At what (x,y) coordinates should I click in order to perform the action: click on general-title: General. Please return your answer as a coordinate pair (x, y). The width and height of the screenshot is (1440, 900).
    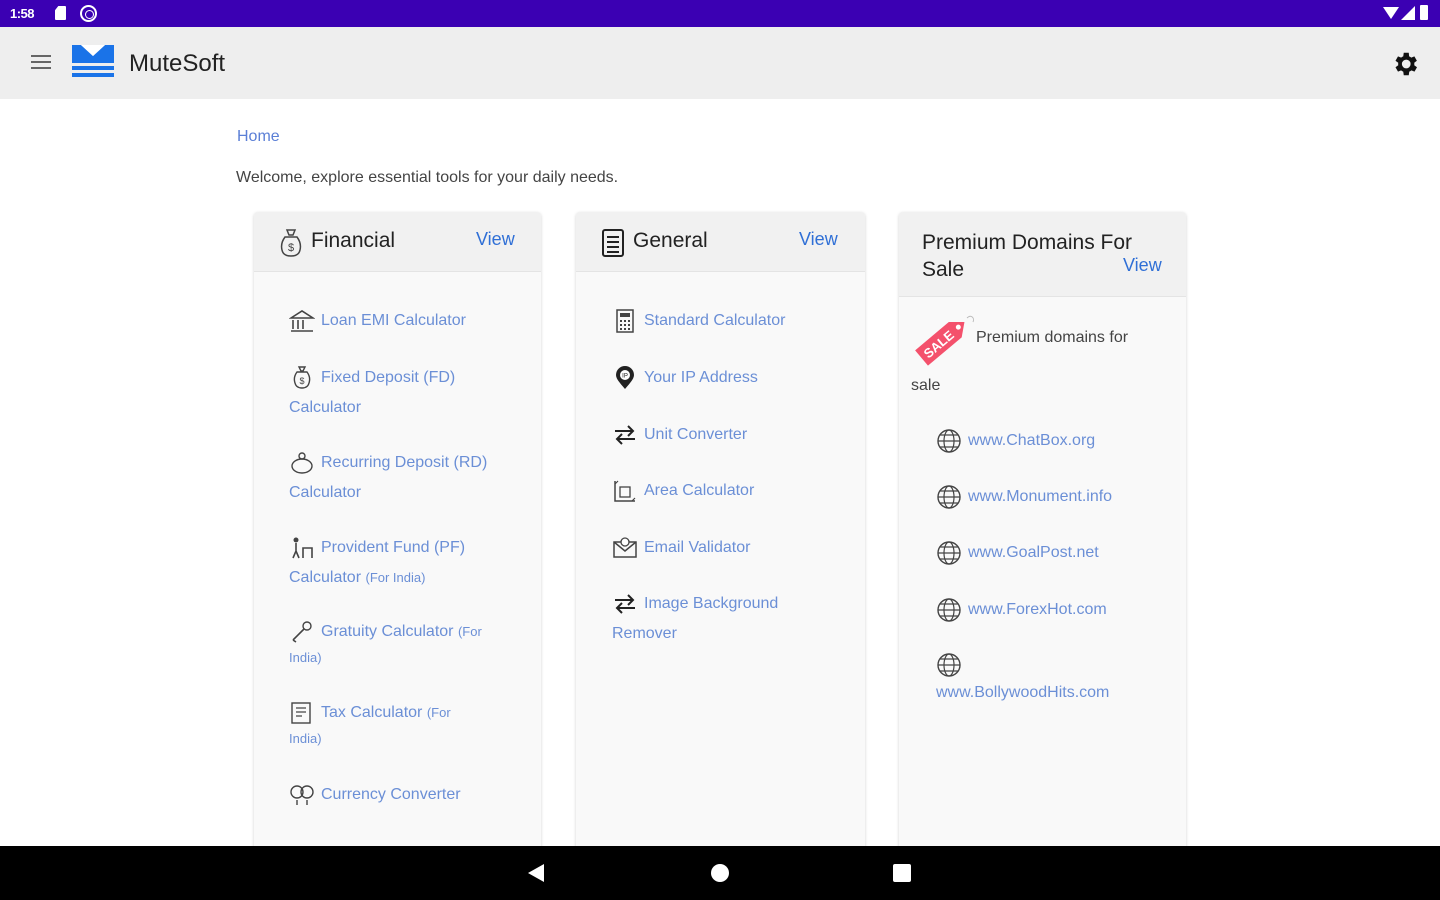
    Looking at the image, I should click on (670, 240).